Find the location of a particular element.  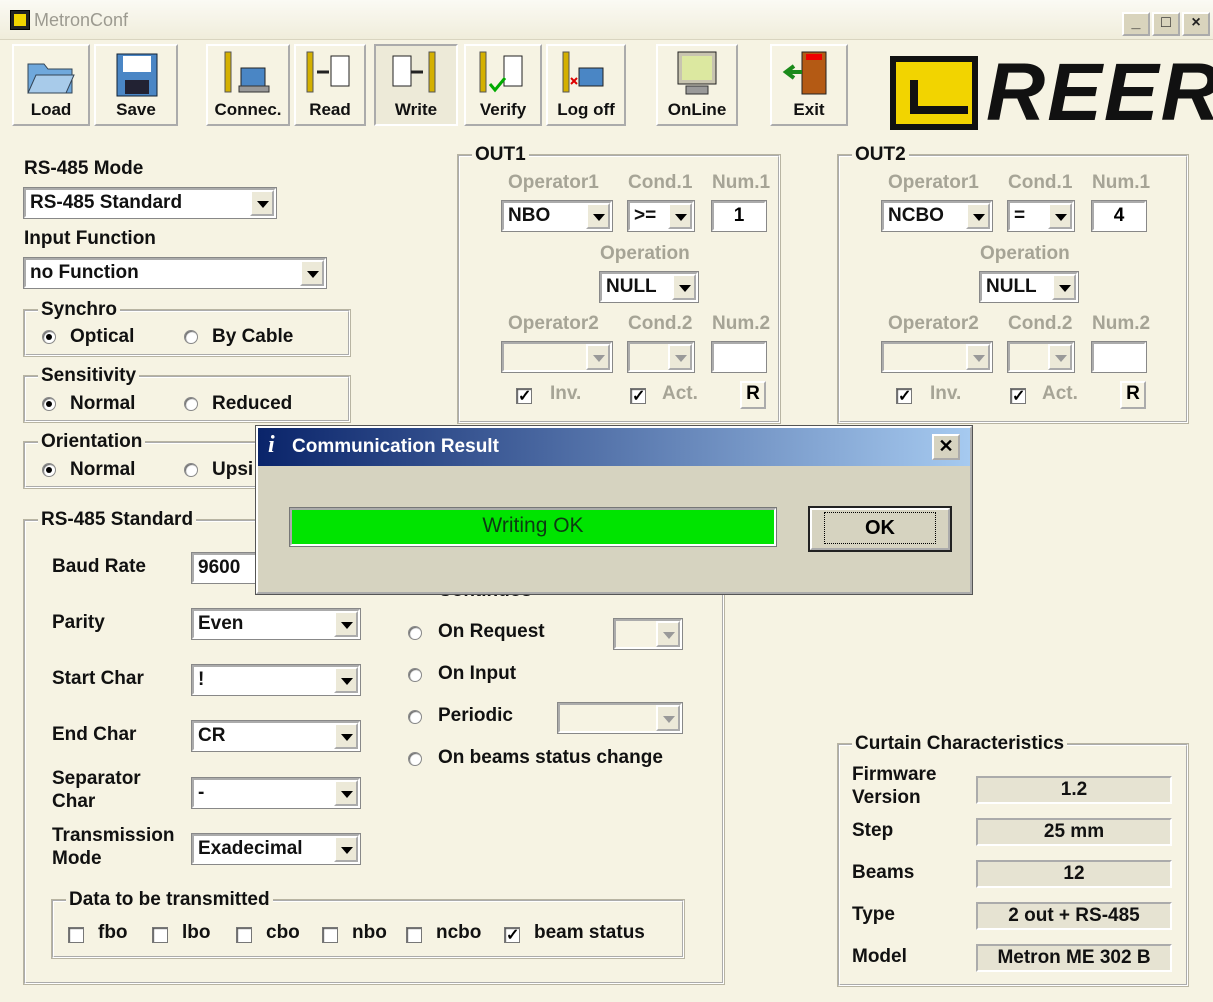

synchro-cable-radio is located at coordinates (191, 337).